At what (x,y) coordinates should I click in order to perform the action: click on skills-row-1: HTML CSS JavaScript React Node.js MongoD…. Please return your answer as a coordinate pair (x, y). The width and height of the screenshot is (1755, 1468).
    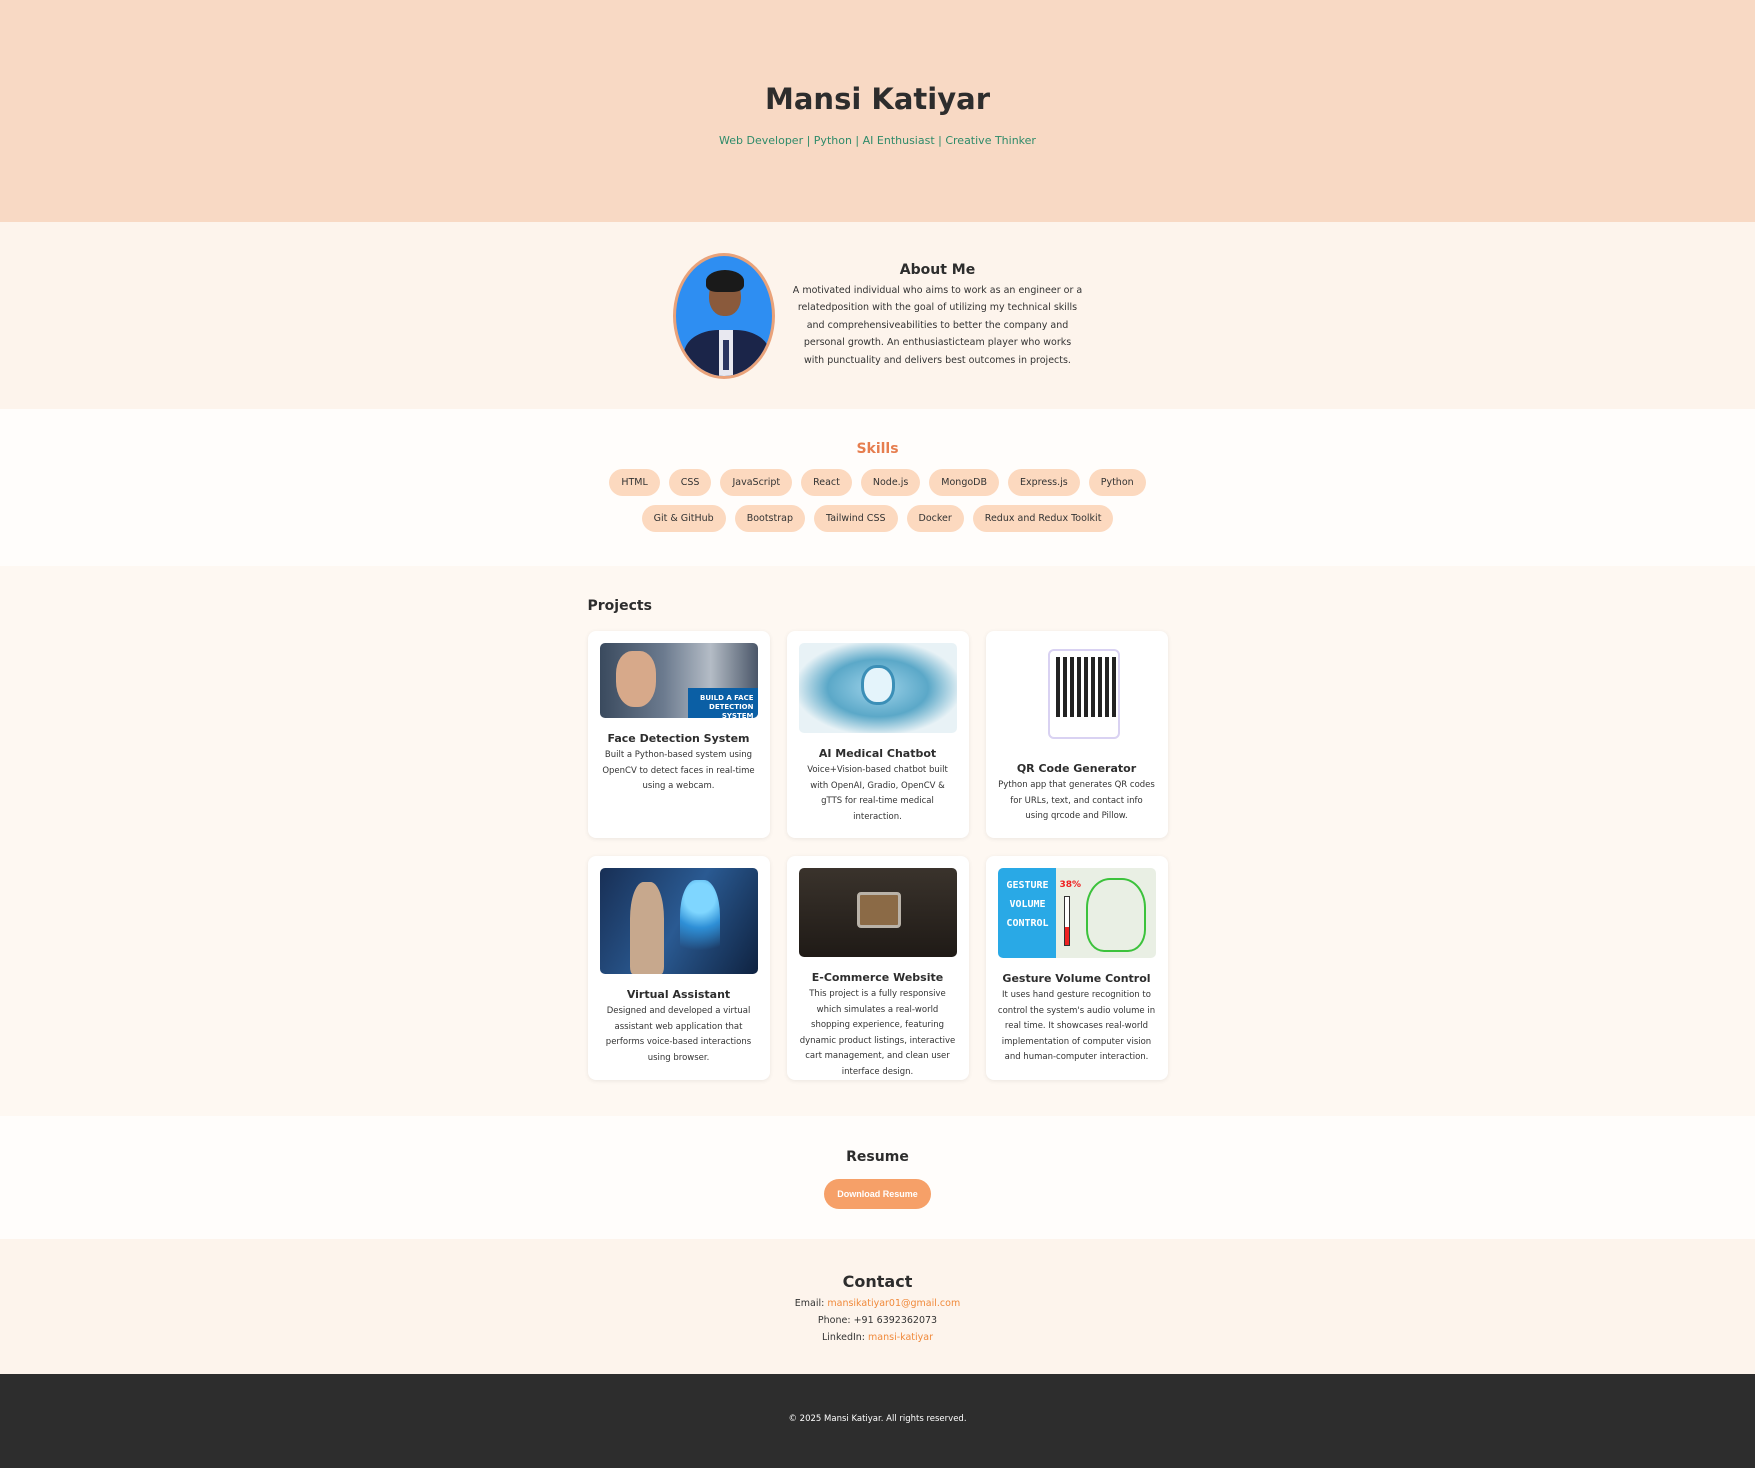
    Looking at the image, I should click on (877, 482).